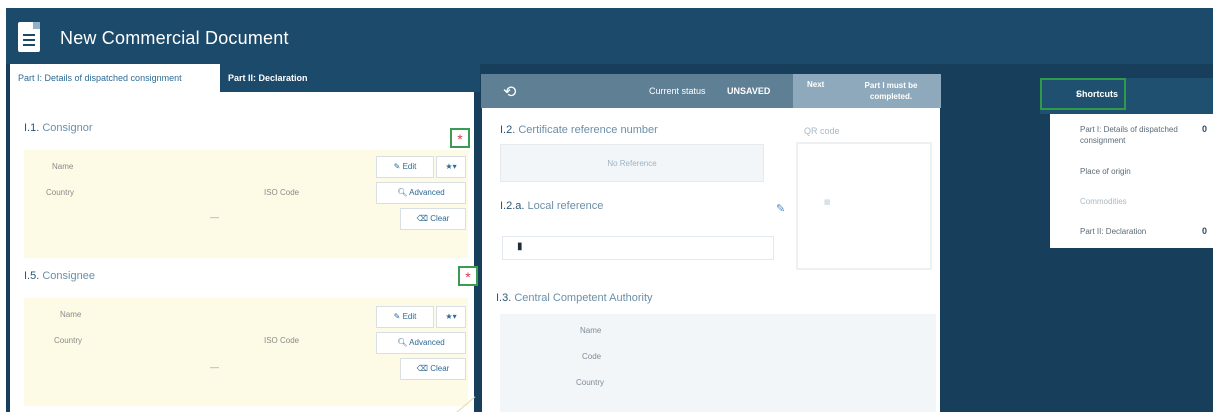 Image resolution: width=1213 pixels, height=412 pixels. I want to click on bookmark-icon: ▮, so click(520, 246).